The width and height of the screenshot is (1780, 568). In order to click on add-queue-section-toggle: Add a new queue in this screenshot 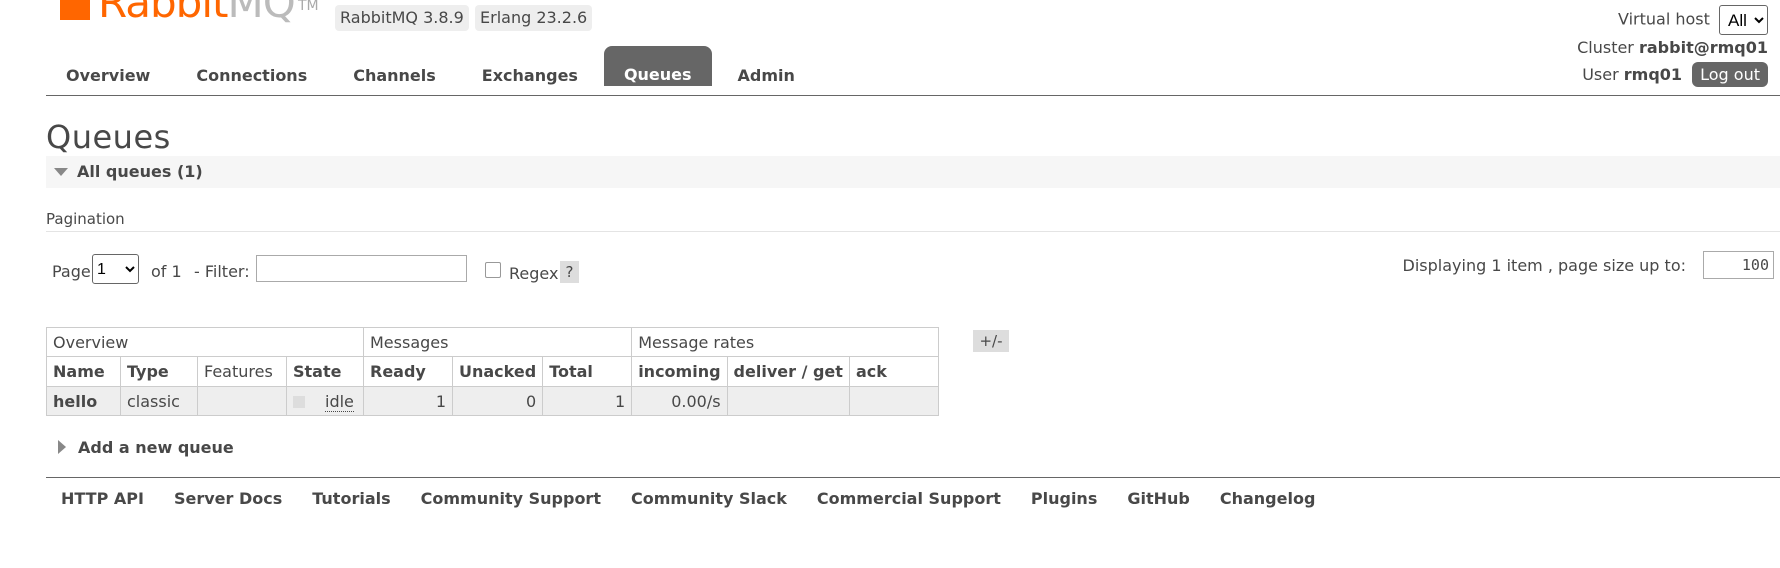, I will do `click(146, 447)`.